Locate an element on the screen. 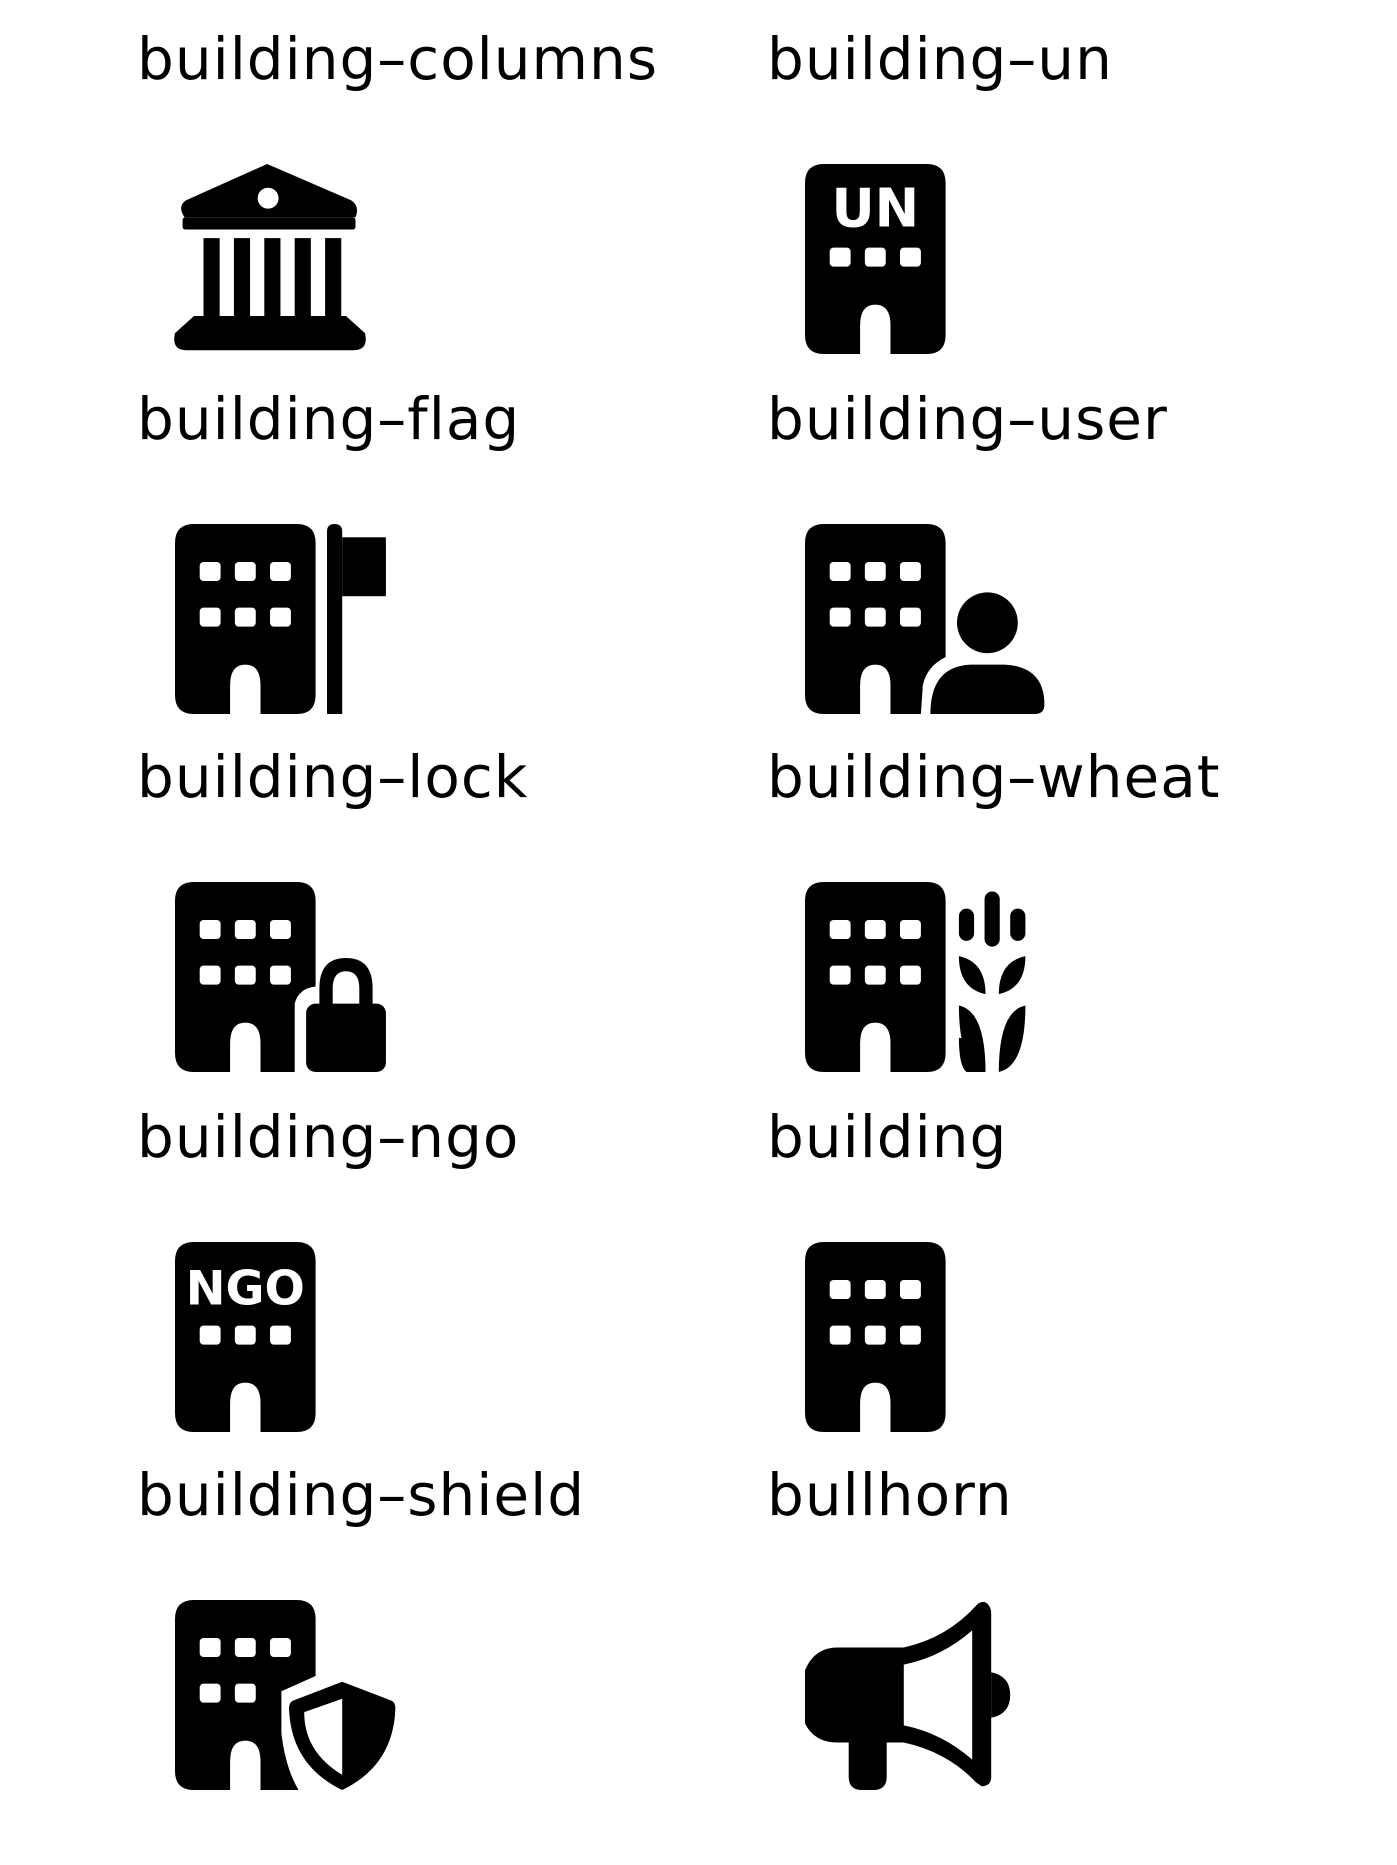 This screenshot has width=1397, height=1865. svg-text: UN is located at coordinates (875, 209).